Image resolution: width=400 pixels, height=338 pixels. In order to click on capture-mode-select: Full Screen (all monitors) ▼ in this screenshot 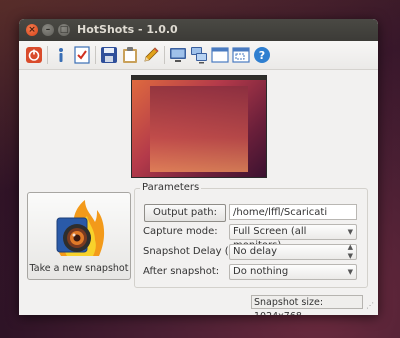, I will do `click(293, 237)`.